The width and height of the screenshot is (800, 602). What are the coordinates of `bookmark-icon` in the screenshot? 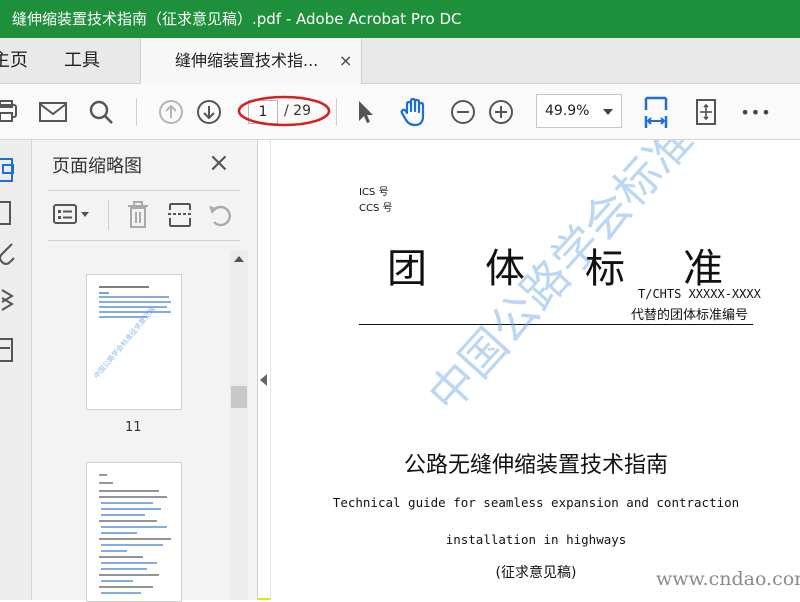 It's located at (7, 213).